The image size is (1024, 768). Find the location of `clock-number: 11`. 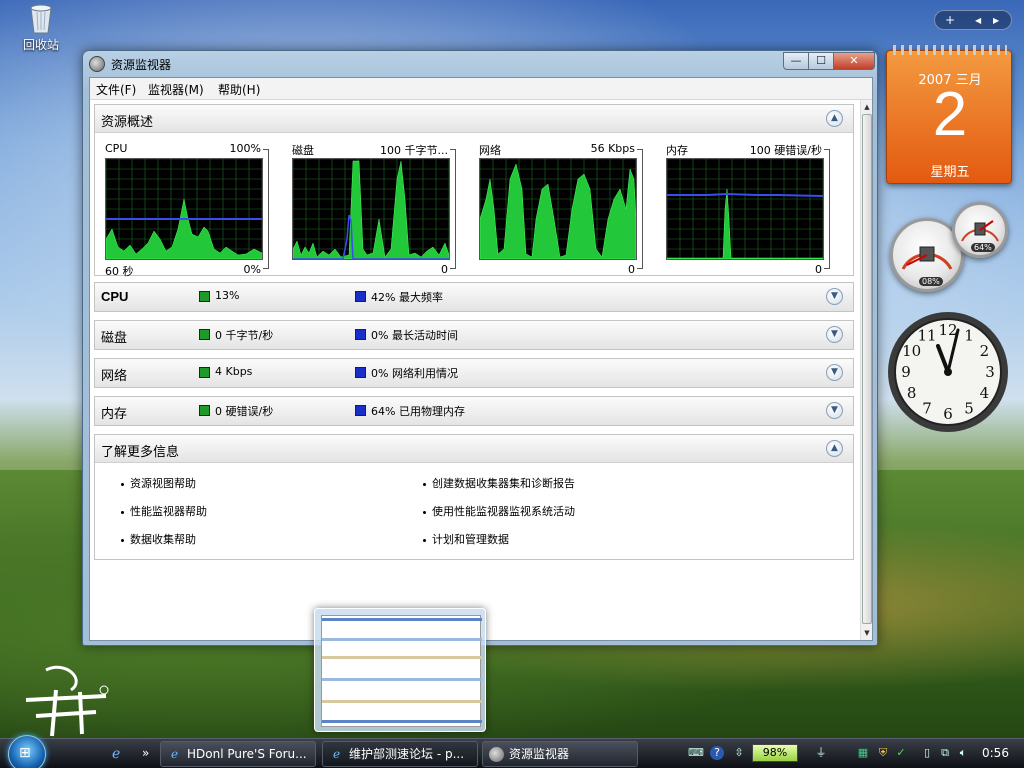

clock-number: 11 is located at coordinates (926, 336).